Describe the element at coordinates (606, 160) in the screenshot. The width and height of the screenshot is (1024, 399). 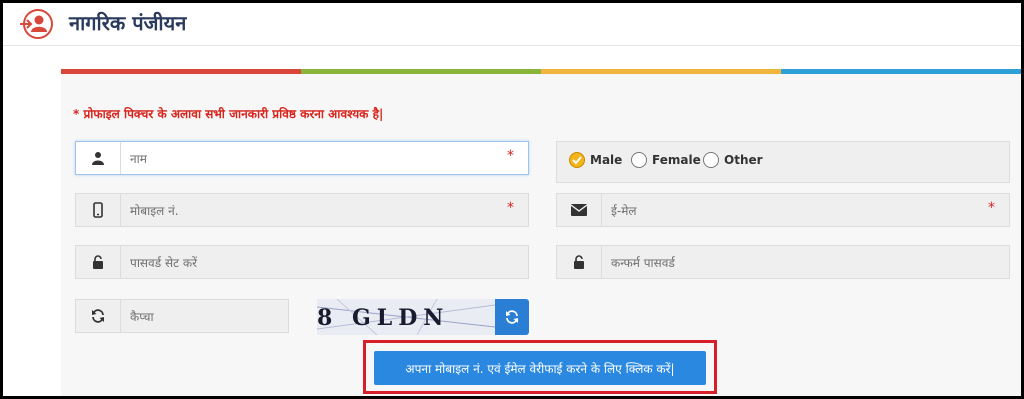
I see `gender-male-label: Male` at that location.